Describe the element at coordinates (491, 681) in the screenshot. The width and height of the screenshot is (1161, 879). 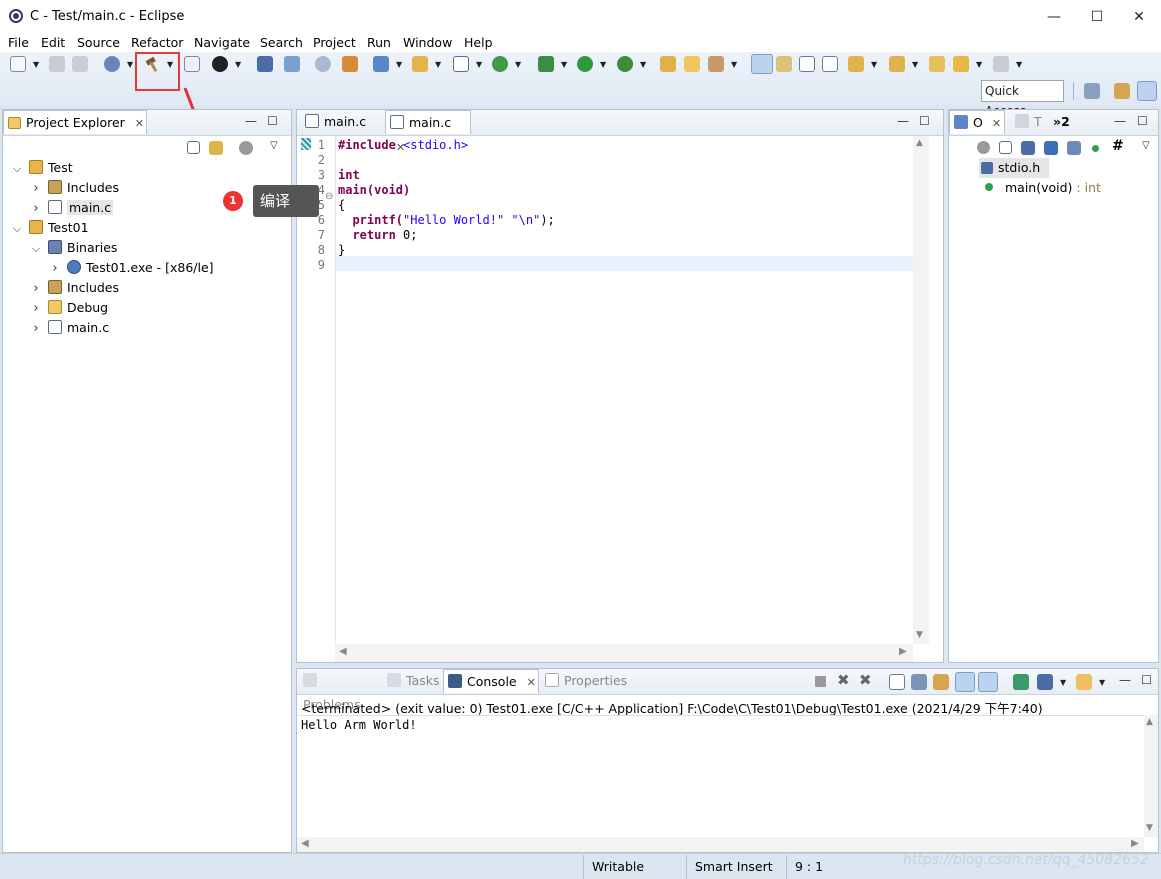
I see `tab-console: Console ✕` at that location.